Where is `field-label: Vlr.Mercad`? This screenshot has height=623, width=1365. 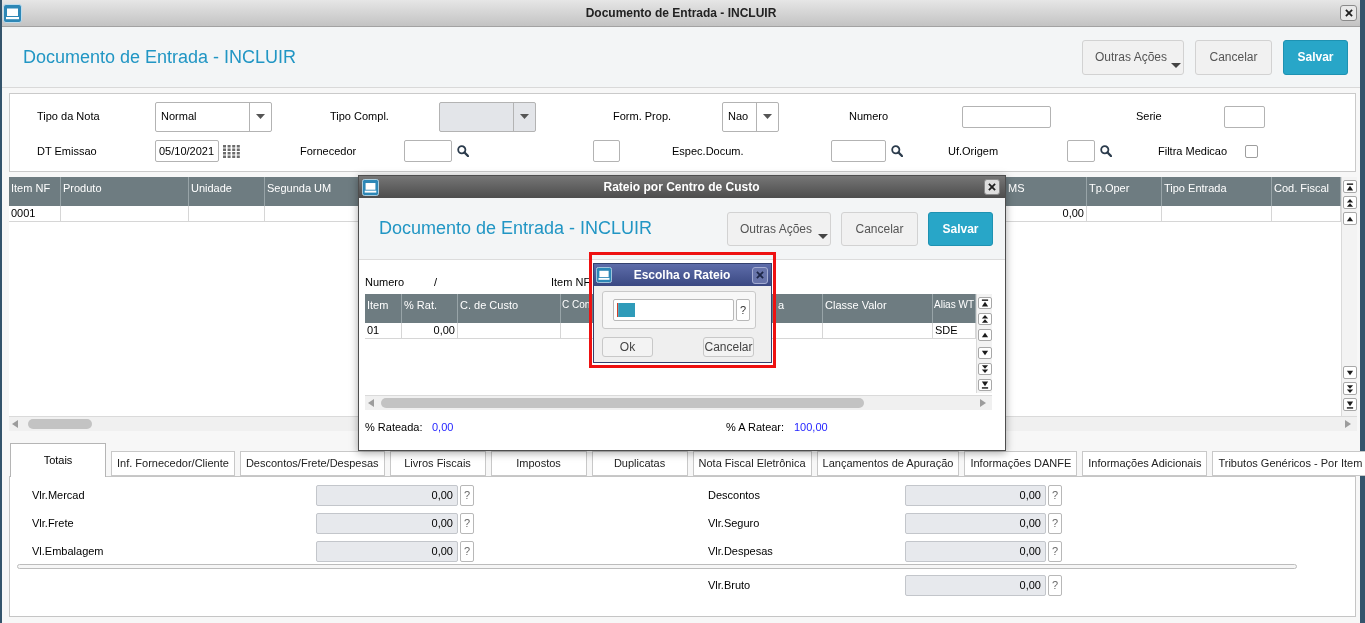 field-label: Vlr.Mercad is located at coordinates (59, 496).